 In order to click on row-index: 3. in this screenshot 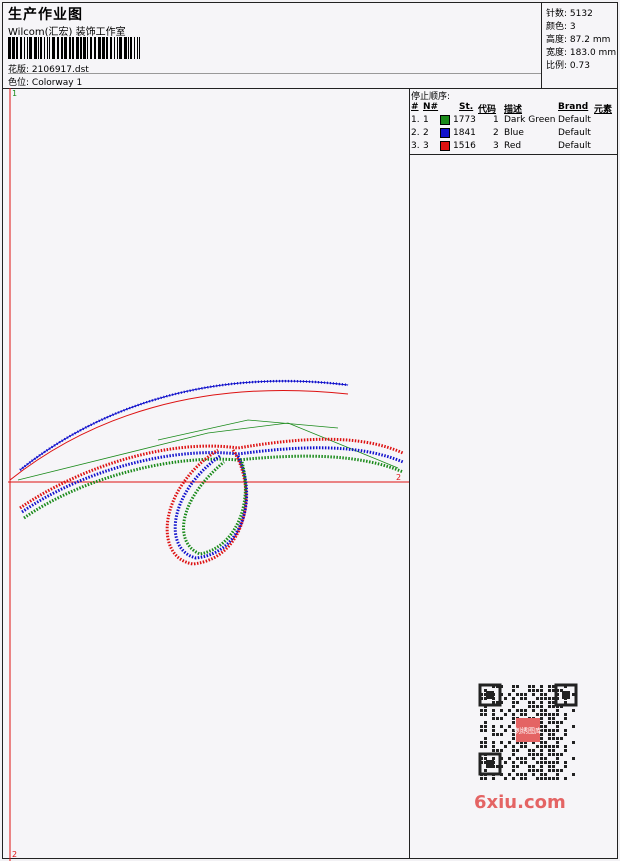, I will do `click(415, 146)`.